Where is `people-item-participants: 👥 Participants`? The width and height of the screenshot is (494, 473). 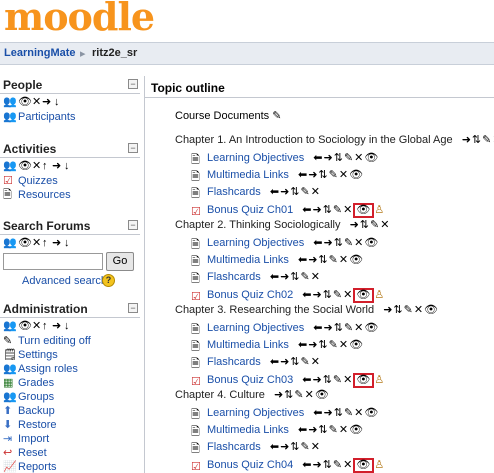 people-item-participants: 👥 Participants is located at coordinates (70, 117).